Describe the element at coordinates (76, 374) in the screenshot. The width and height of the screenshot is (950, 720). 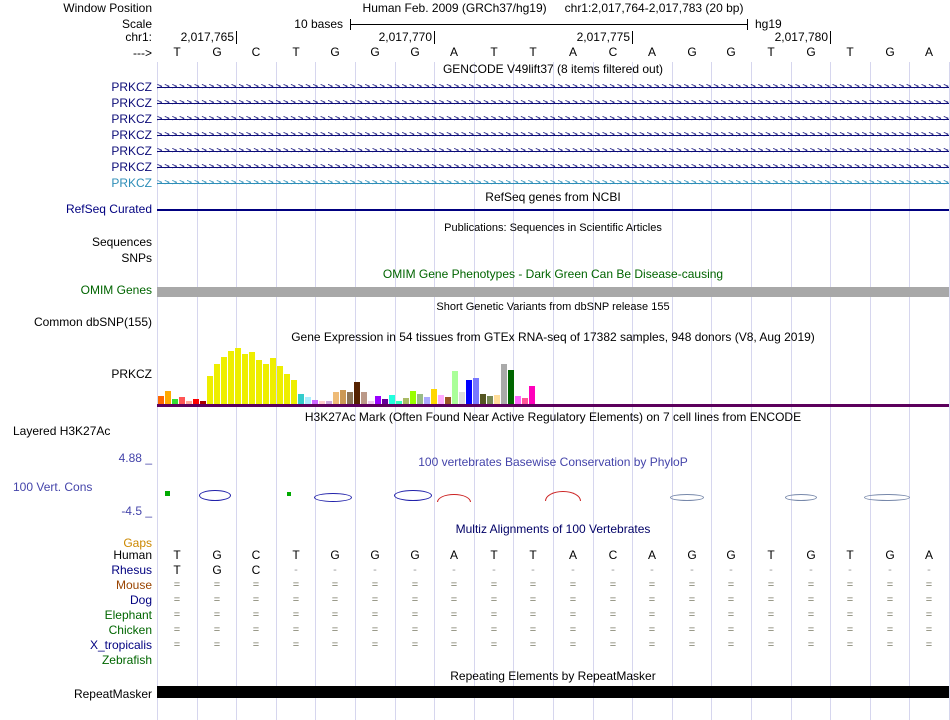
I see `gtex-gene-label: PRKCZ` at that location.